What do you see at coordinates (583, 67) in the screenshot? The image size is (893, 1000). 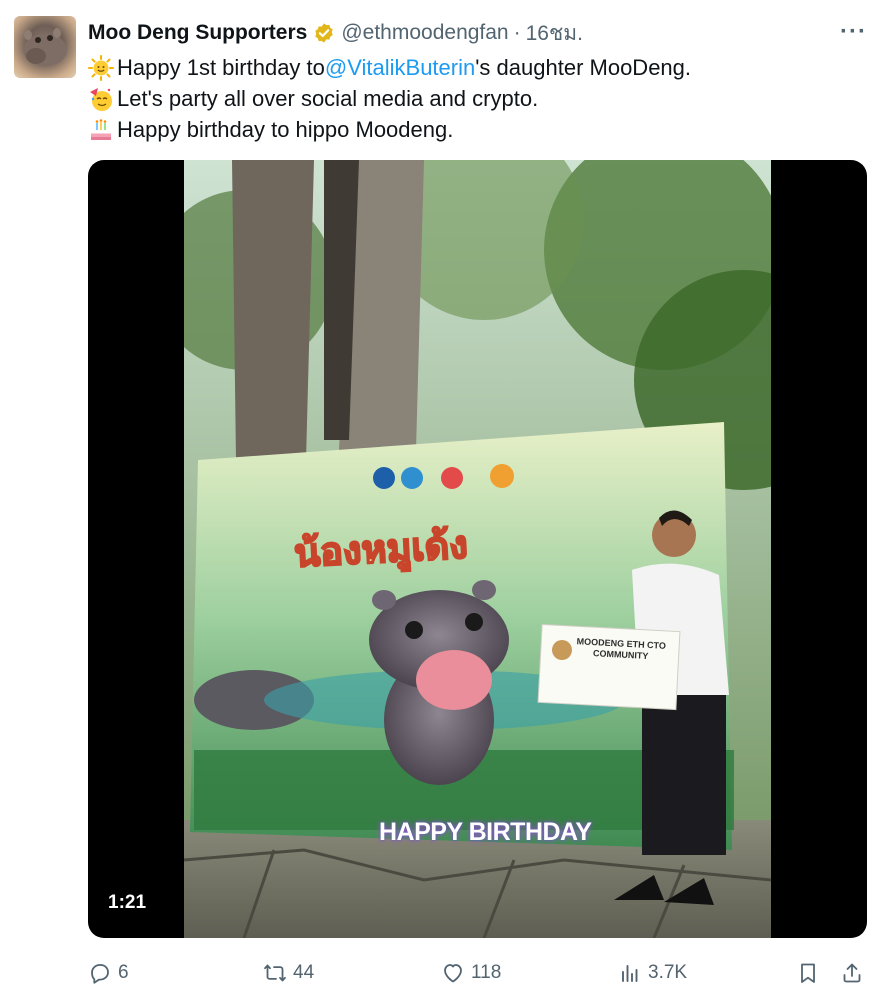 I see `tweet-line-1-part-c: 's daughter MooDeng.` at bounding box center [583, 67].